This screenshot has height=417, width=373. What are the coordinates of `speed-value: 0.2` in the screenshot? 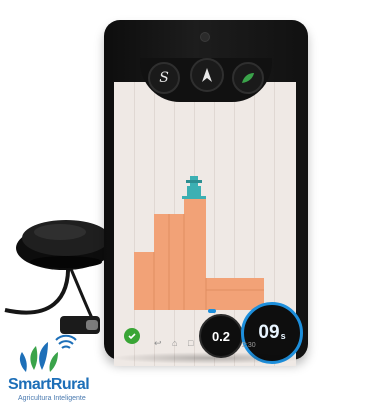 It's located at (221, 336).